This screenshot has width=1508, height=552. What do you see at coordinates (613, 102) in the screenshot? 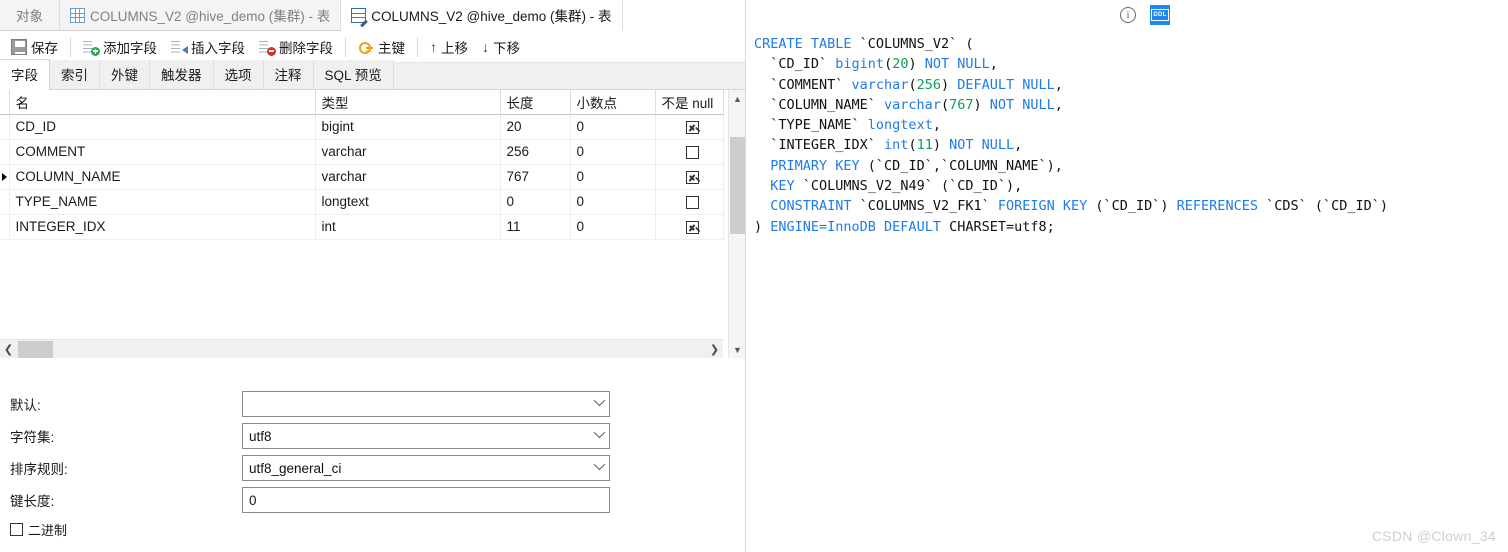
I see `column-header-decimals: 小数点` at bounding box center [613, 102].